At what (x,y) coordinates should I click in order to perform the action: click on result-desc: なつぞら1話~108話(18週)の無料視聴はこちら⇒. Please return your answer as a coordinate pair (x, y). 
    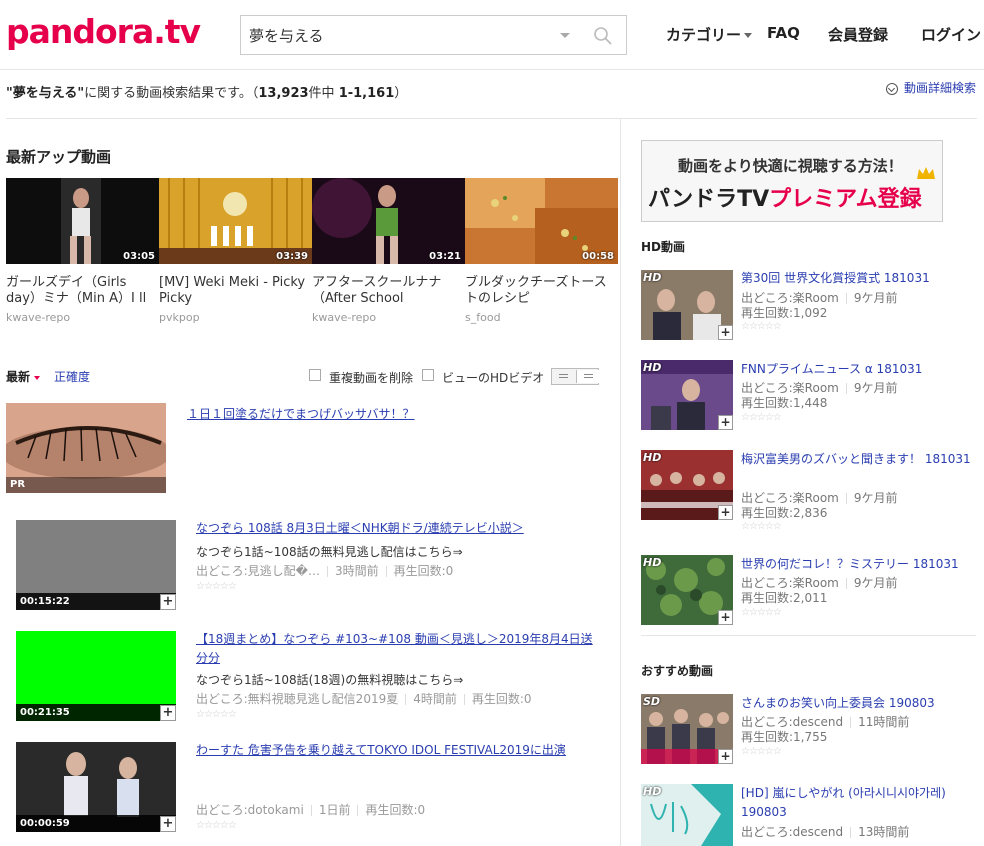
    Looking at the image, I should click on (330, 680).